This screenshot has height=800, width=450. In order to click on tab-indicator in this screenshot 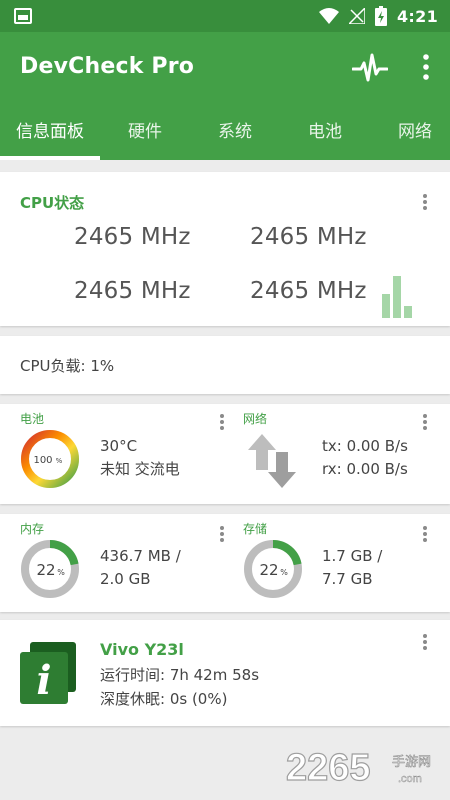, I will do `click(50, 158)`.